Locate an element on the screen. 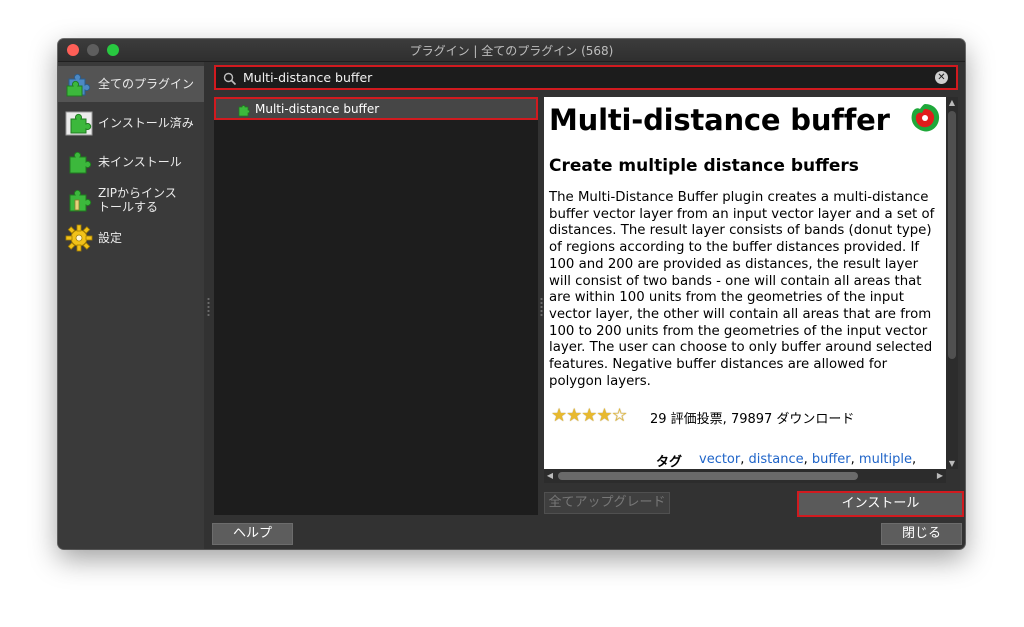 The width and height of the screenshot is (1024, 627). scroll-down-icon: ▼ is located at coordinates (952, 463).